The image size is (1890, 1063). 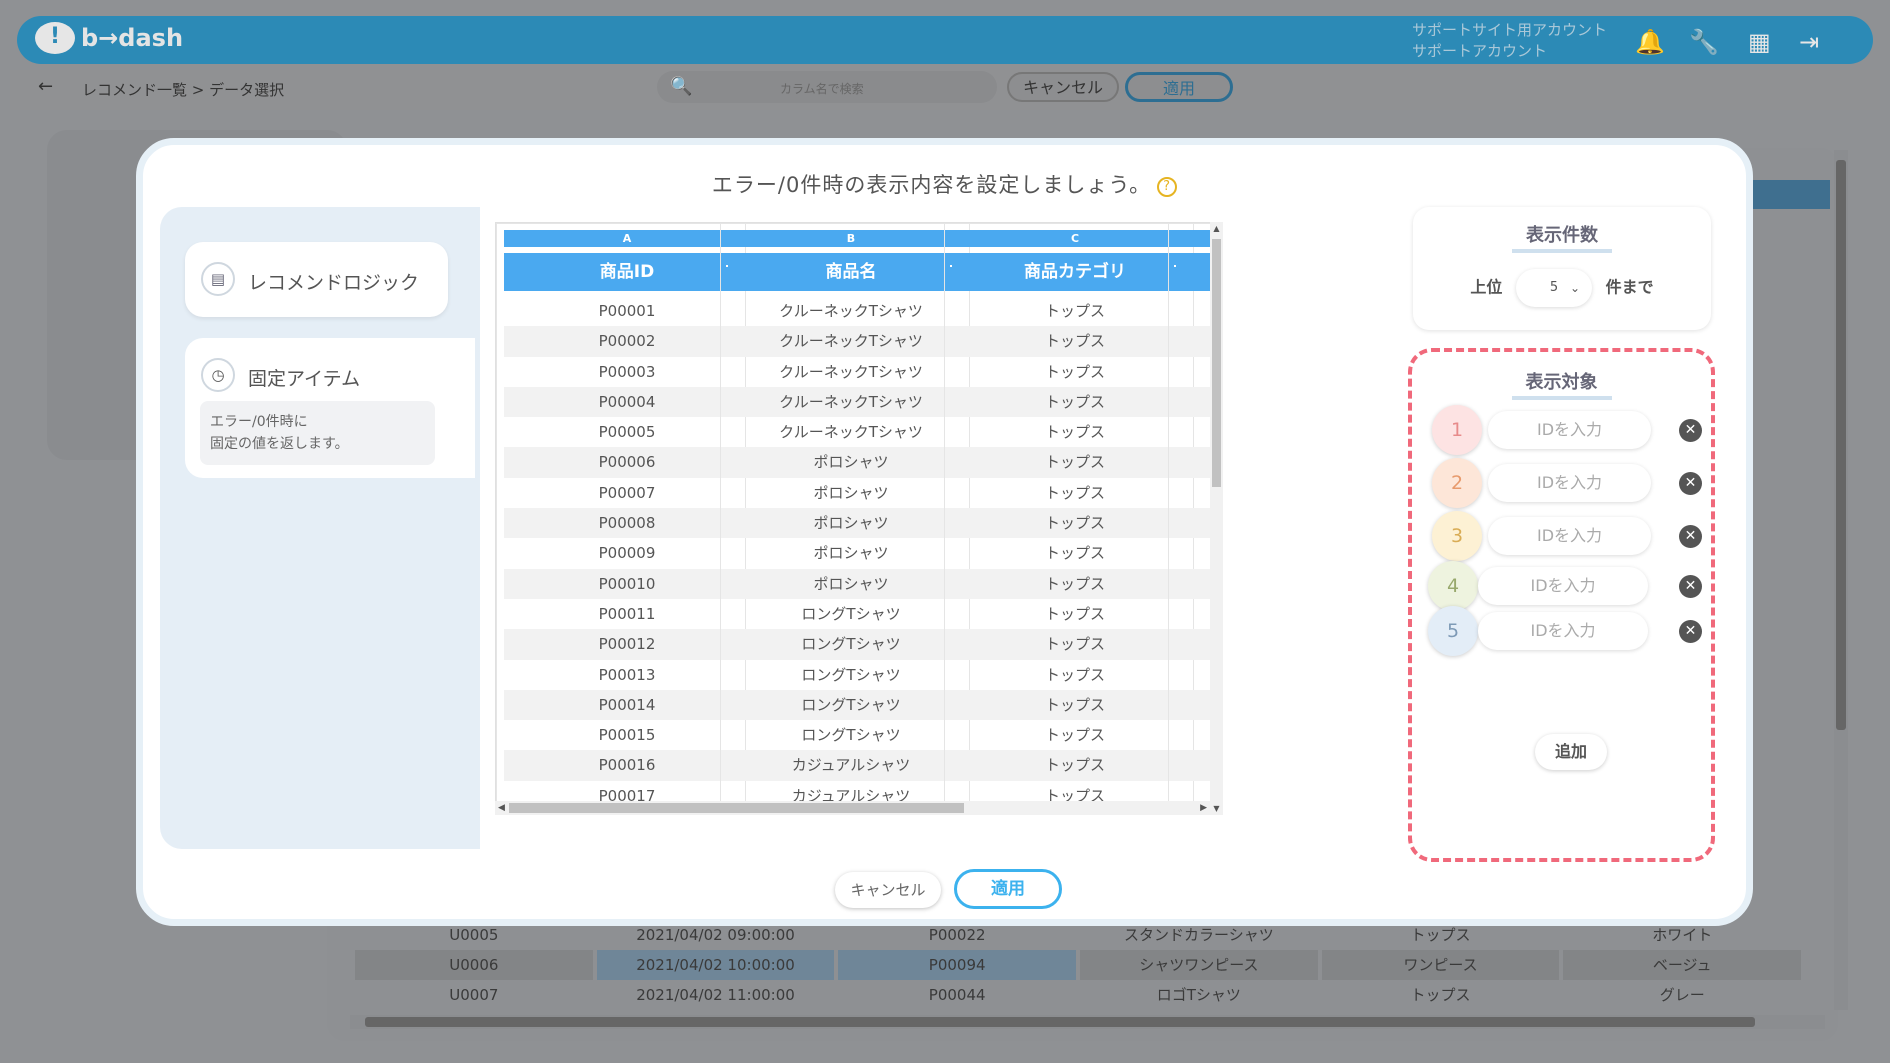 I want to click on table-cell: P00012, so click(x=627, y=644).